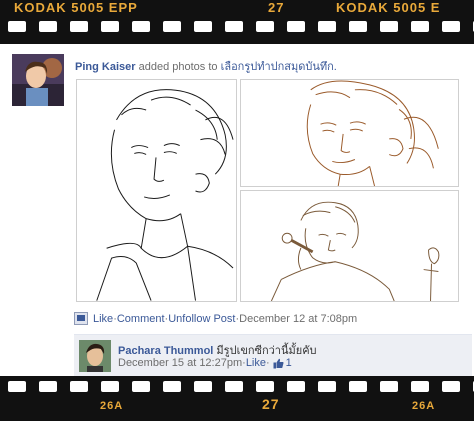 The width and height of the screenshot is (474, 421). I want to click on commenter-avatar, so click(95, 356).